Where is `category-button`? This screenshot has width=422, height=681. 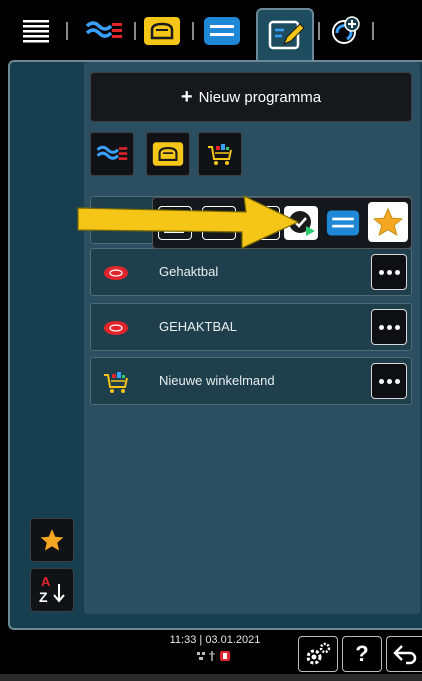 category-button is located at coordinates (343, 223).